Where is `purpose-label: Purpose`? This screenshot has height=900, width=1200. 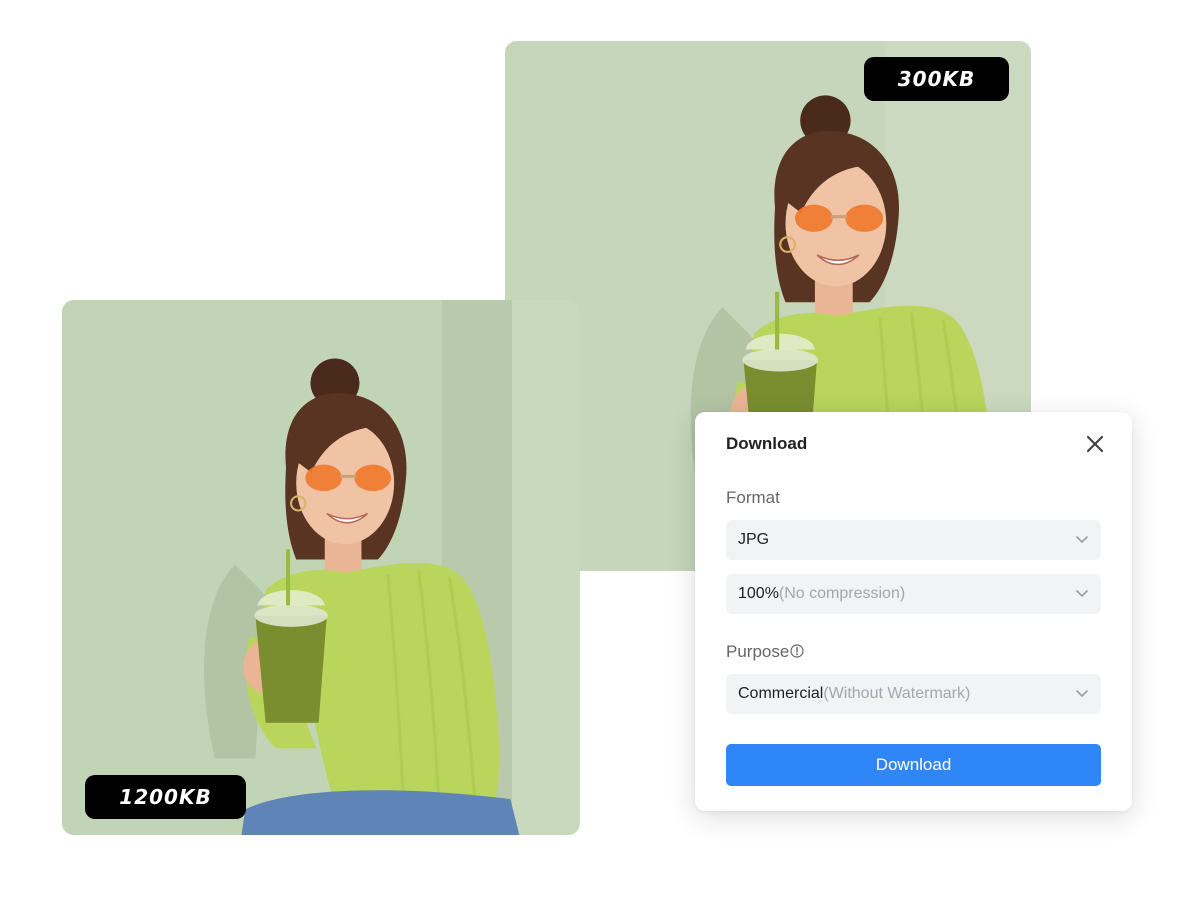
purpose-label: Purpose is located at coordinates (758, 651).